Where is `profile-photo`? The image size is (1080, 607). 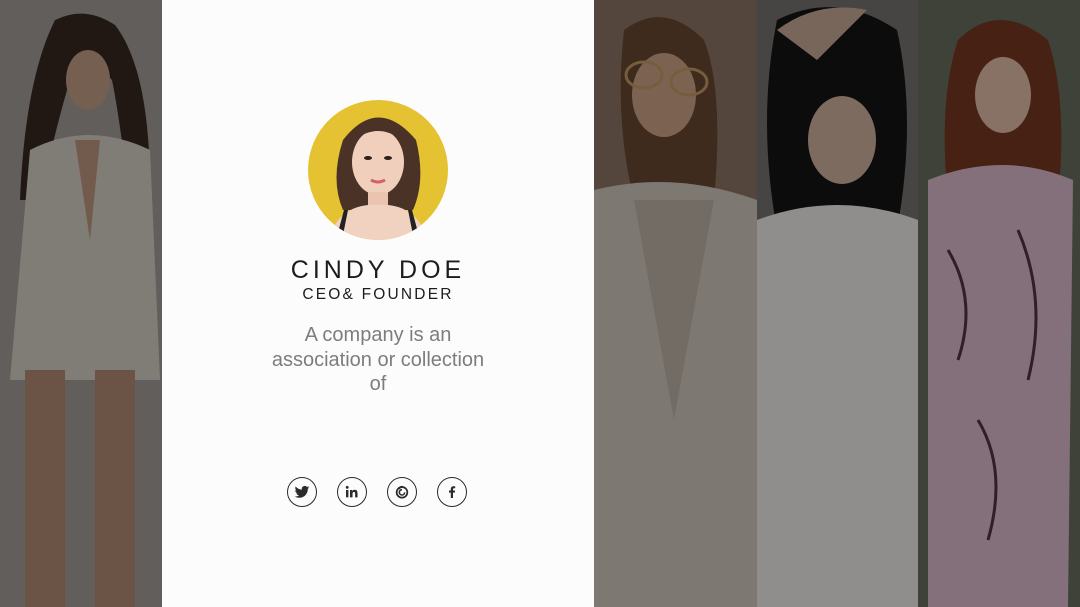
profile-photo is located at coordinates (378, 170).